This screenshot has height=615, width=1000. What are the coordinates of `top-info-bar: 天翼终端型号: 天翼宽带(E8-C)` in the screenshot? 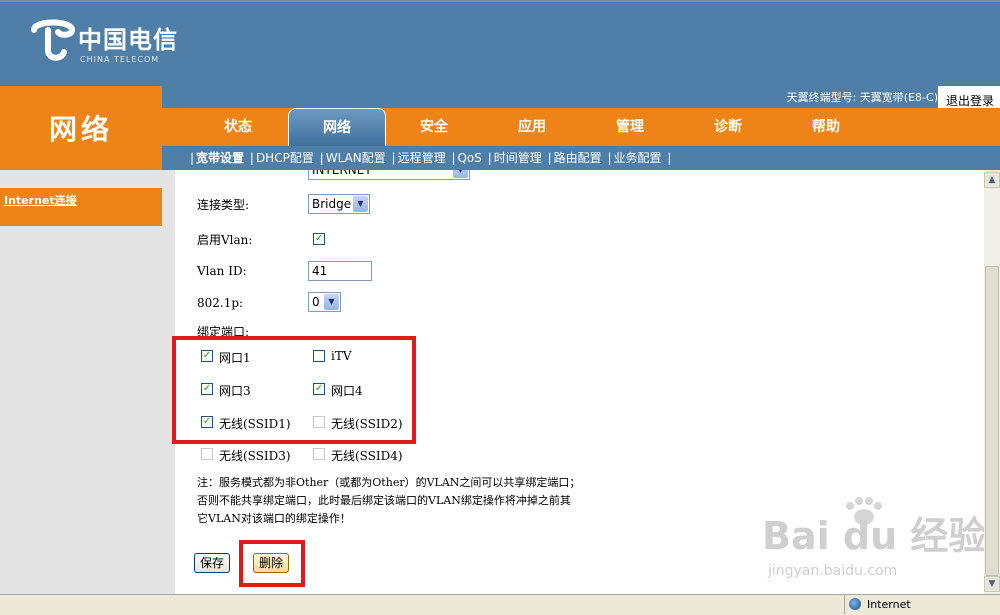 It's located at (581, 97).